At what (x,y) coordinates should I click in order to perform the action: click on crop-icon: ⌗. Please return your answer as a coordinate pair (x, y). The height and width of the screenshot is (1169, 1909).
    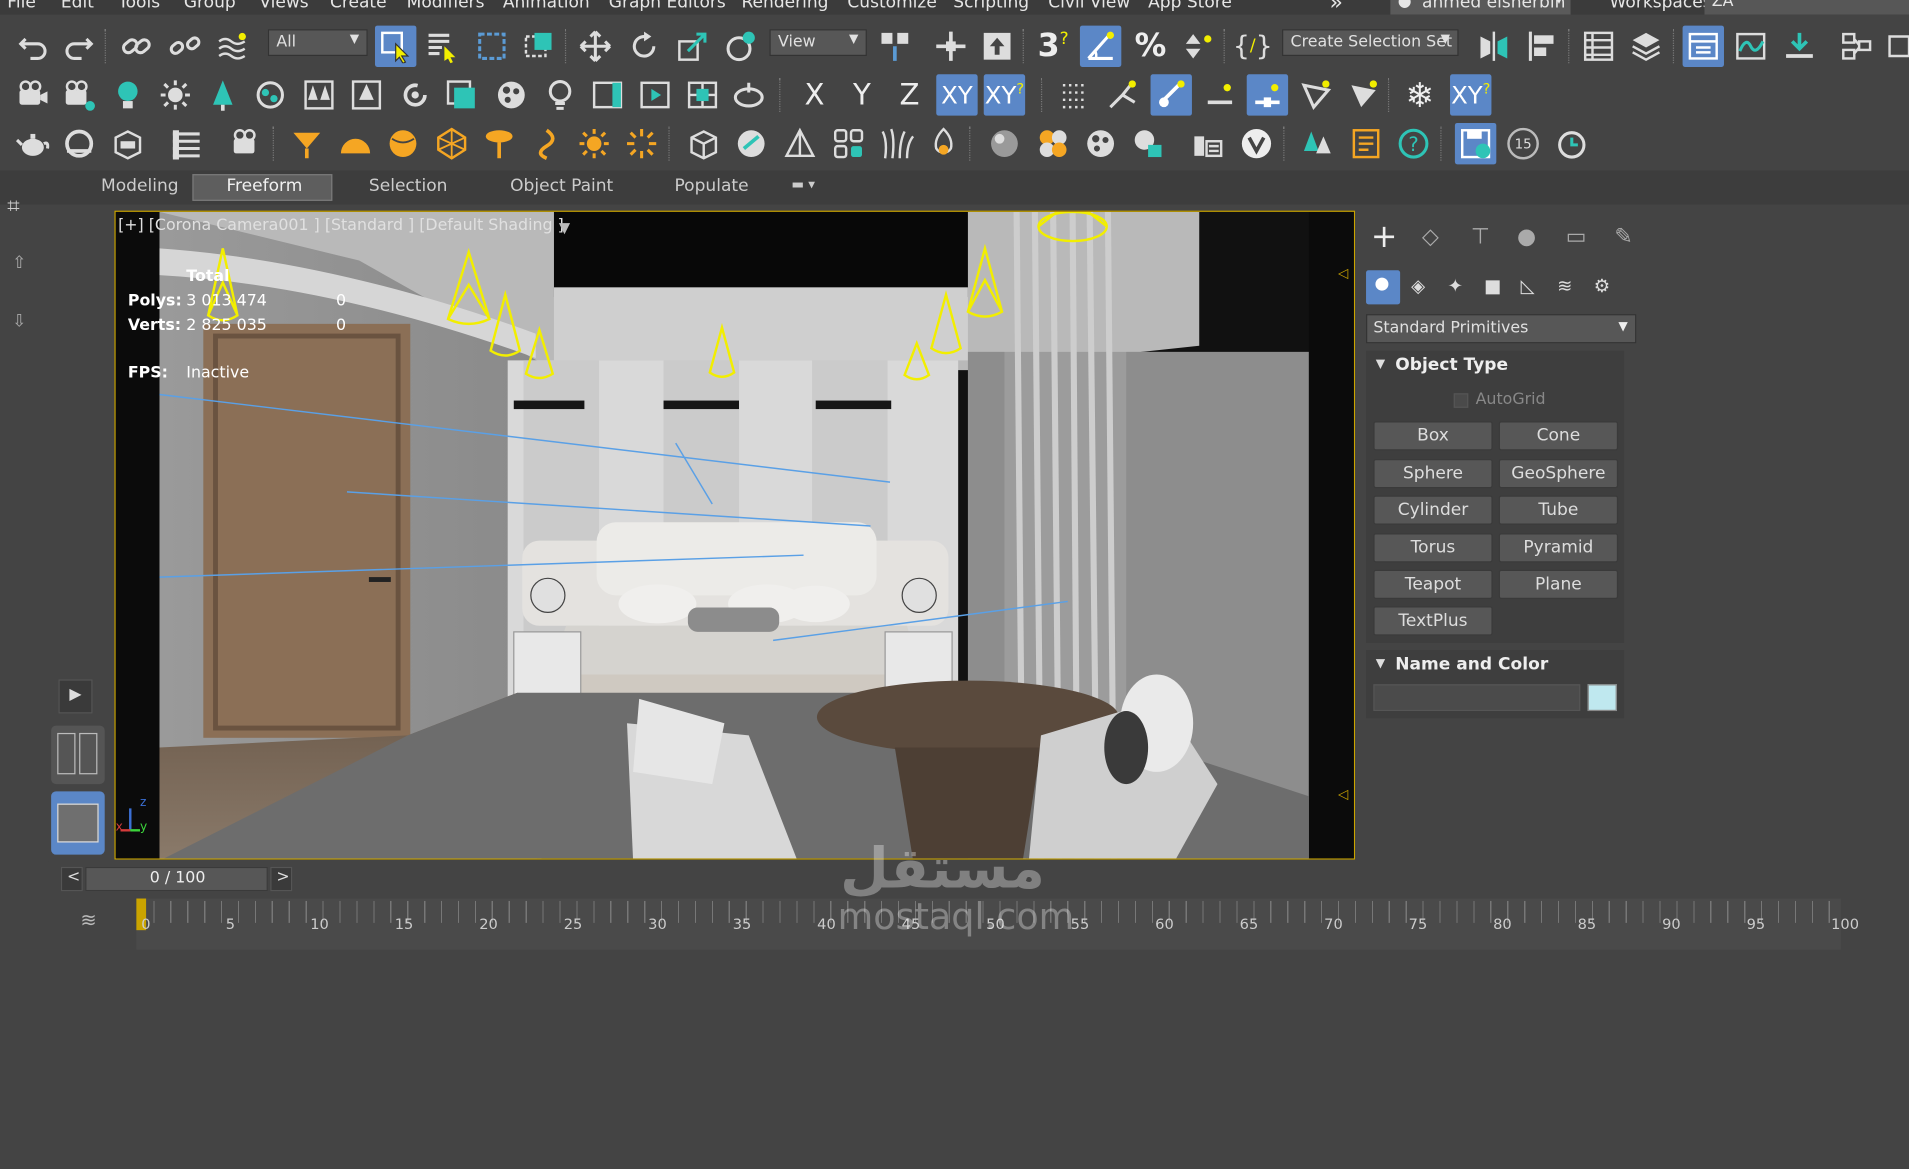
    Looking at the image, I should click on (13, 207).